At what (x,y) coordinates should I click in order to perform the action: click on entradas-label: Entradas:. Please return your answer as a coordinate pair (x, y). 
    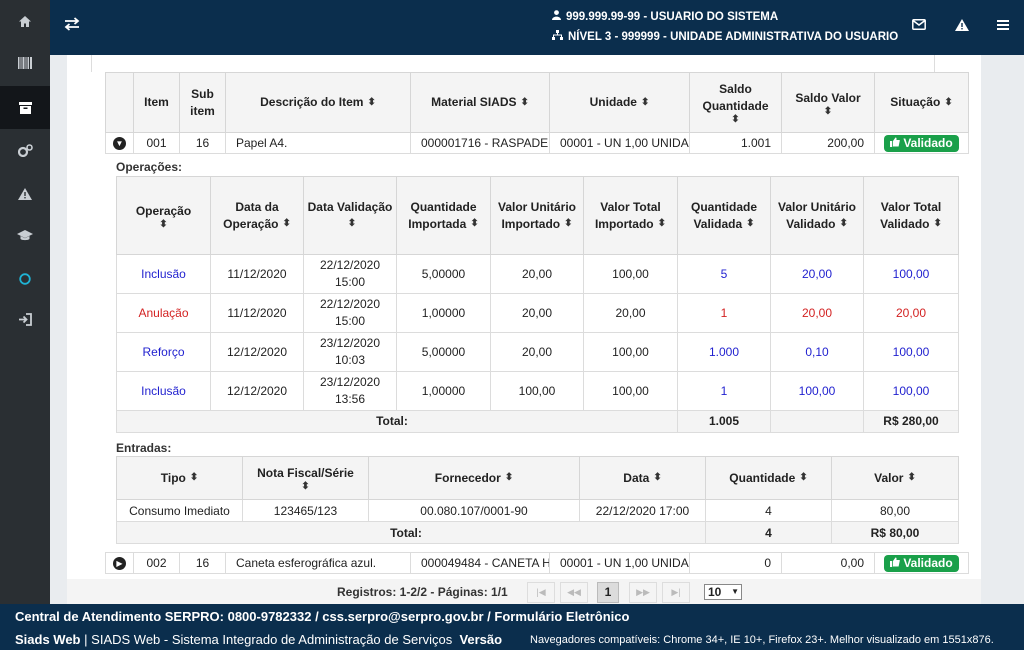
    Looking at the image, I should click on (144, 448).